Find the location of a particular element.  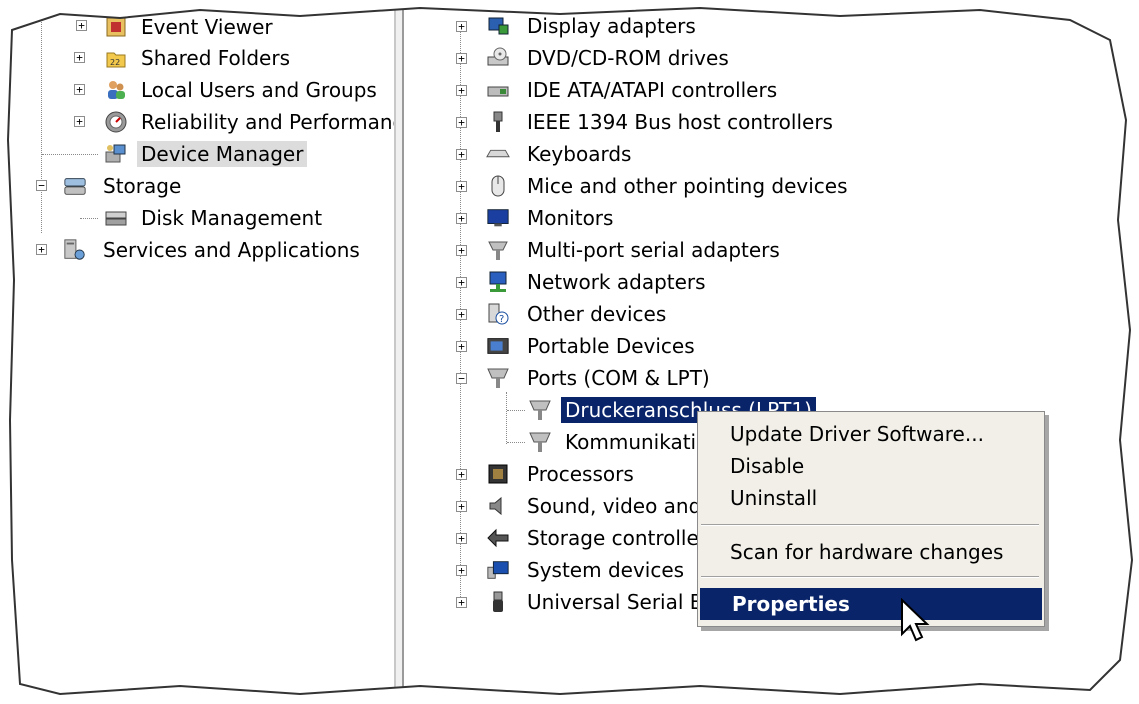

services-icon is located at coordinates (75, 250).